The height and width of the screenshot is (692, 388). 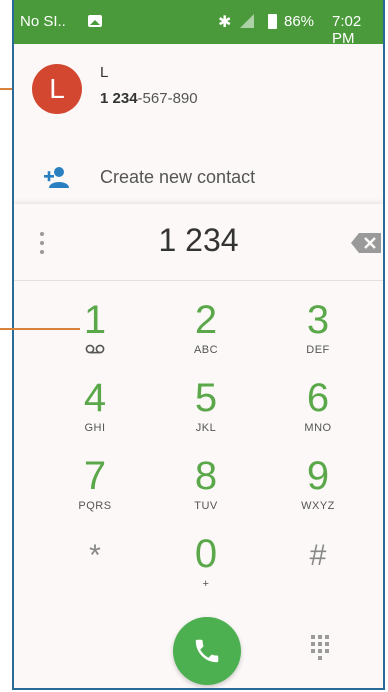 What do you see at coordinates (318, 428) in the screenshot?
I see `key-letters: MNO` at bounding box center [318, 428].